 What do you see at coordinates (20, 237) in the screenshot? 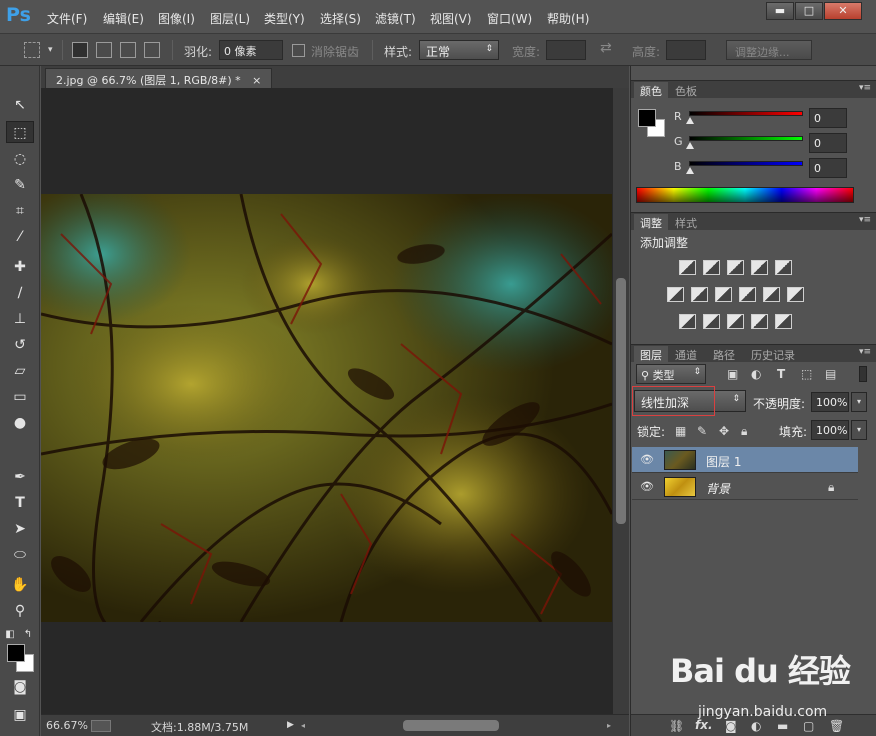
I see `eyedropper-tool-icon: ⁄` at bounding box center [20, 237].